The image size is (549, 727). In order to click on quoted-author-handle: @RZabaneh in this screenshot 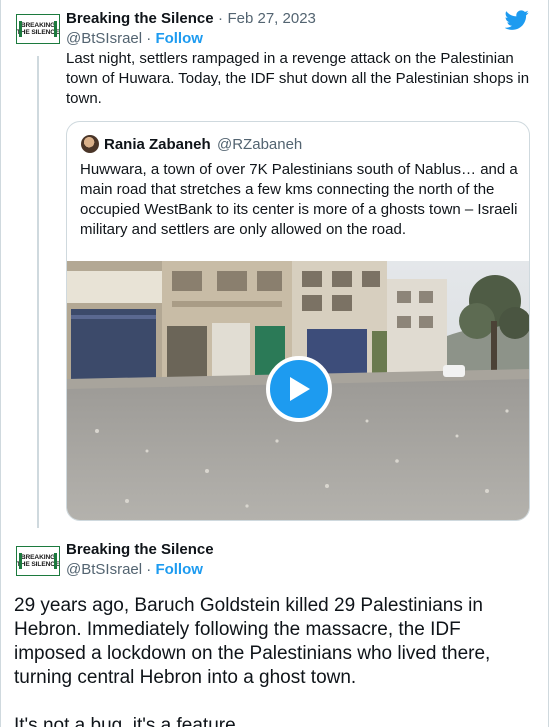, I will do `click(259, 144)`.